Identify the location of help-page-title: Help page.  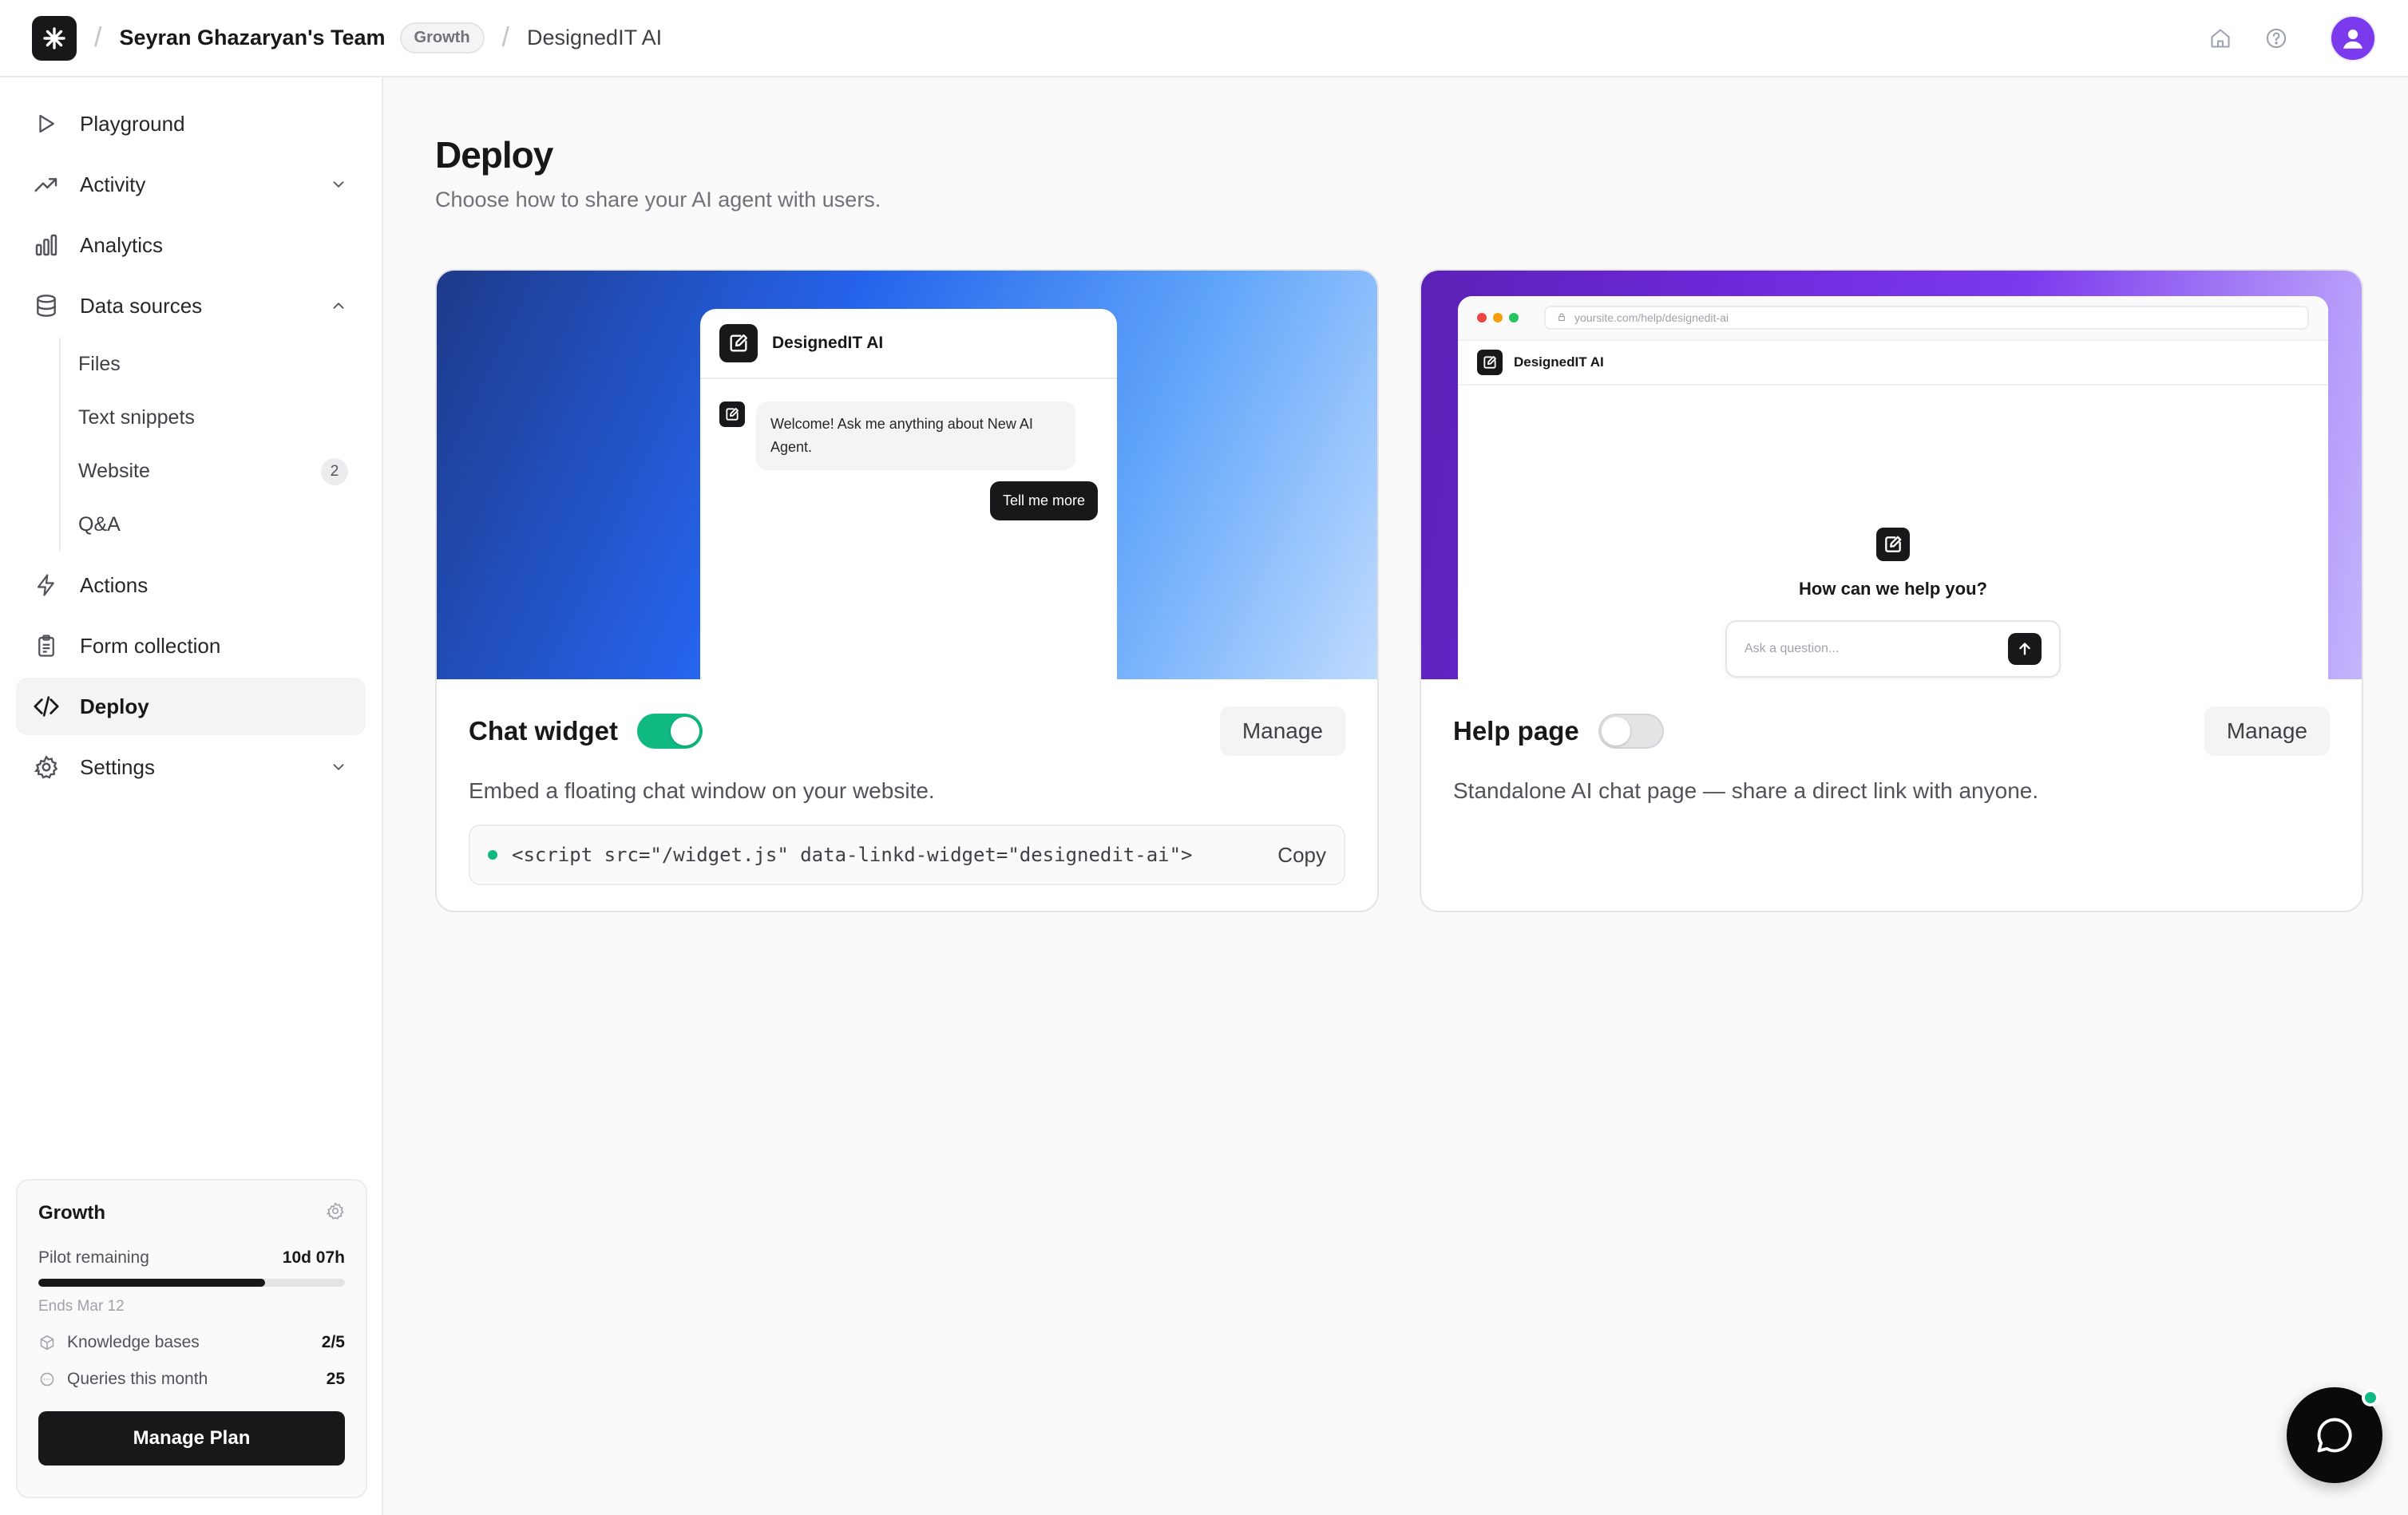
(1516, 731).